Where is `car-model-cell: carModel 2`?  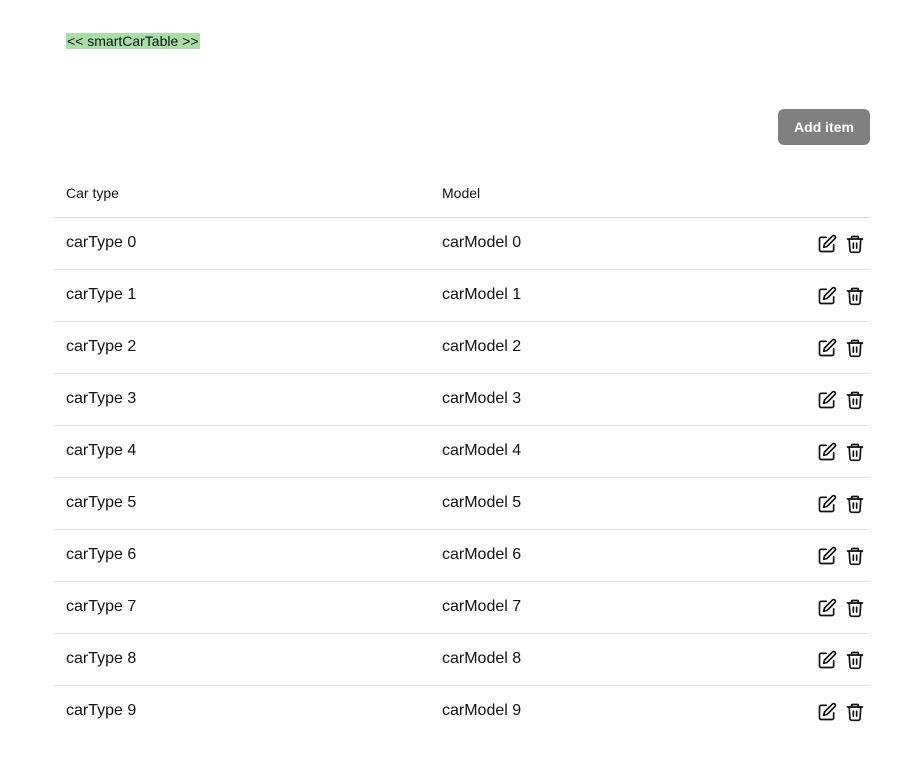
car-model-cell: carModel 2 is located at coordinates (482, 346).